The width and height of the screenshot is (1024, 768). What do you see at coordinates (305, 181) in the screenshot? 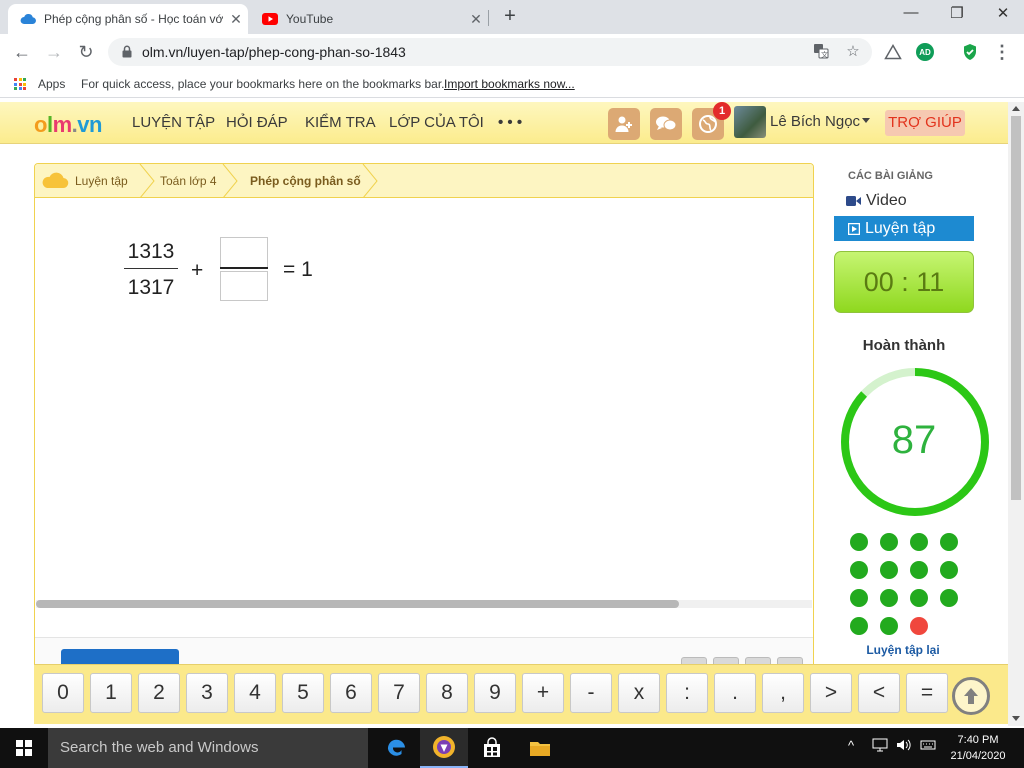
I see `breadcrumb-current: Phép cộng phân số` at bounding box center [305, 181].